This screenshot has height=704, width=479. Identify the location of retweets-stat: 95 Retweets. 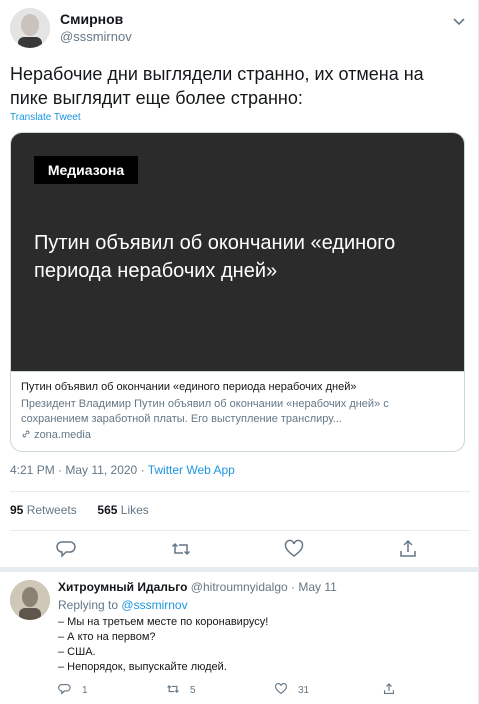
(43, 510).